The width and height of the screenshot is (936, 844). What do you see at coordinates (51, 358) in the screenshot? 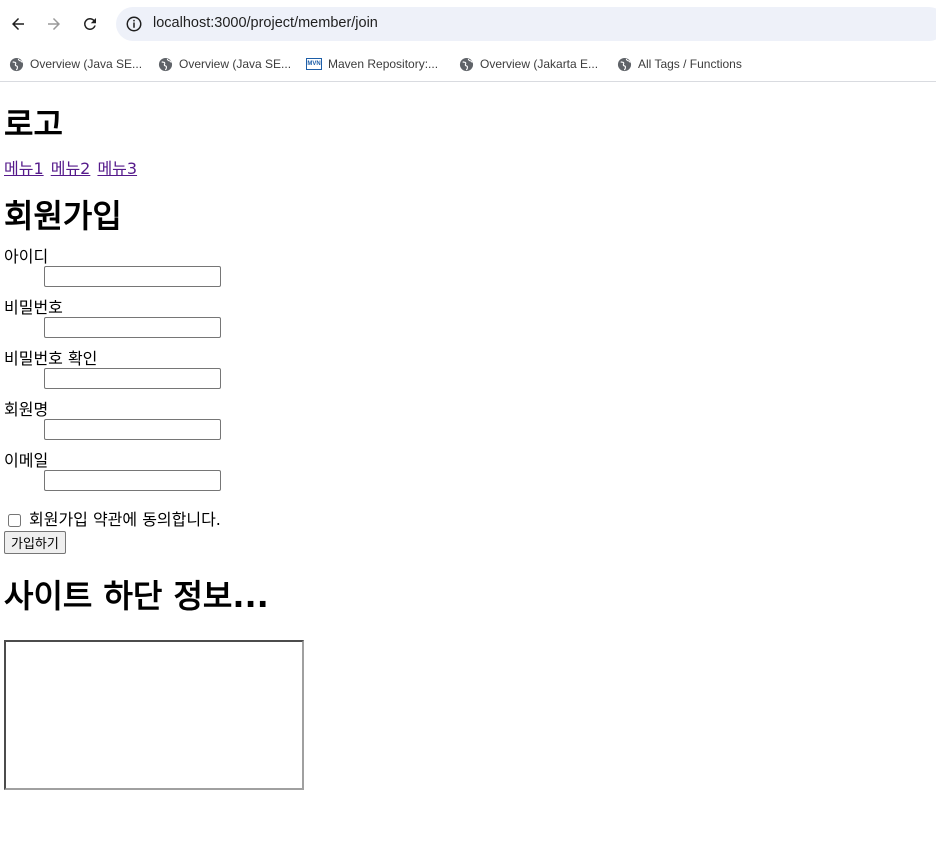
I see `field-label: 비밀번호 확인` at bounding box center [51, 358].